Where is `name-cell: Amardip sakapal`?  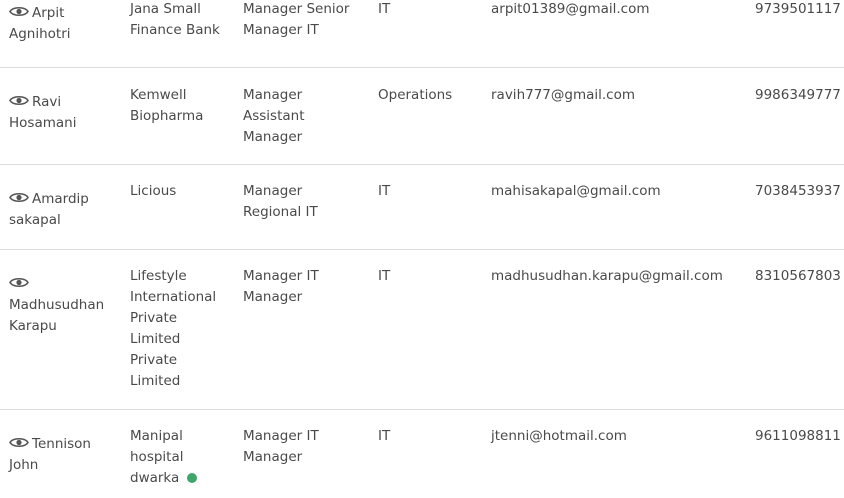
name-cell: Amardip sakapal is located at coordinates (64, 210).